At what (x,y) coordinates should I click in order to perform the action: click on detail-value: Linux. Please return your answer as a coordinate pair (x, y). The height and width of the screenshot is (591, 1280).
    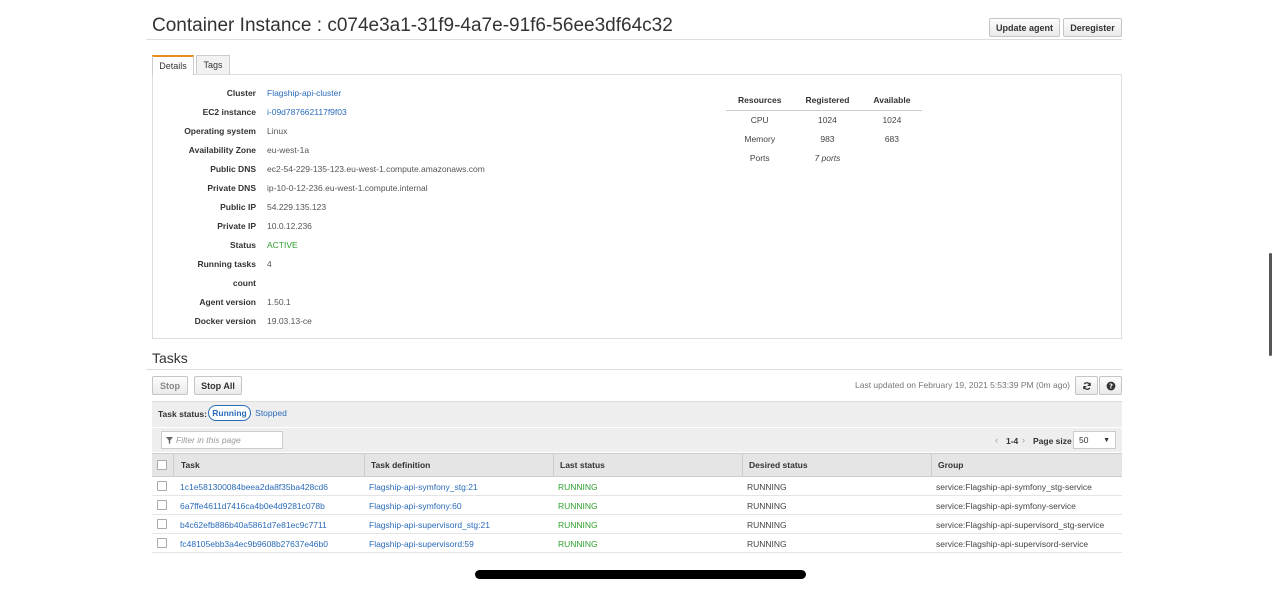
    Looking at the image, I should click on (277, 131).